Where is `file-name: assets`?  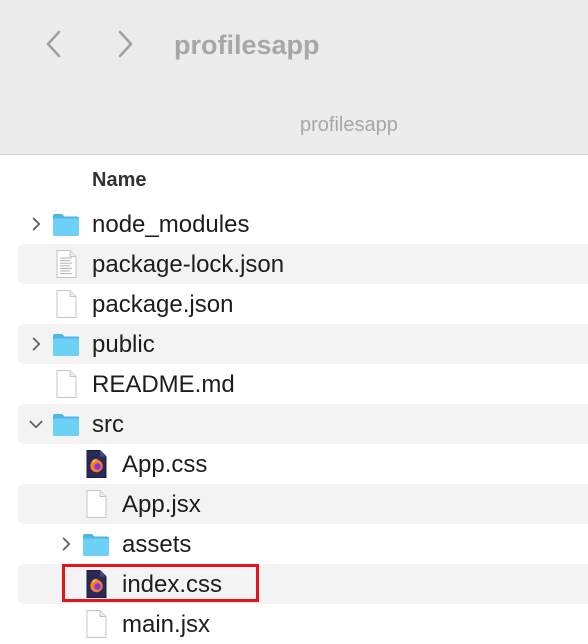
file-name: assets is located at coordinates (157, 544).